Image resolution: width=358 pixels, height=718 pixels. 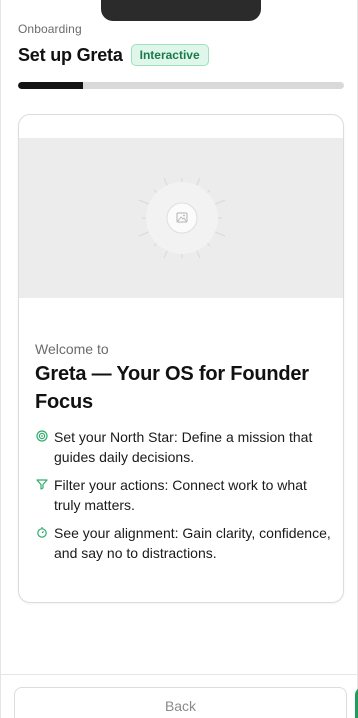 What do you see at coordinates (51, 85) in the screenshot?
I see `progress-fill` at bounding box center [51, 85].